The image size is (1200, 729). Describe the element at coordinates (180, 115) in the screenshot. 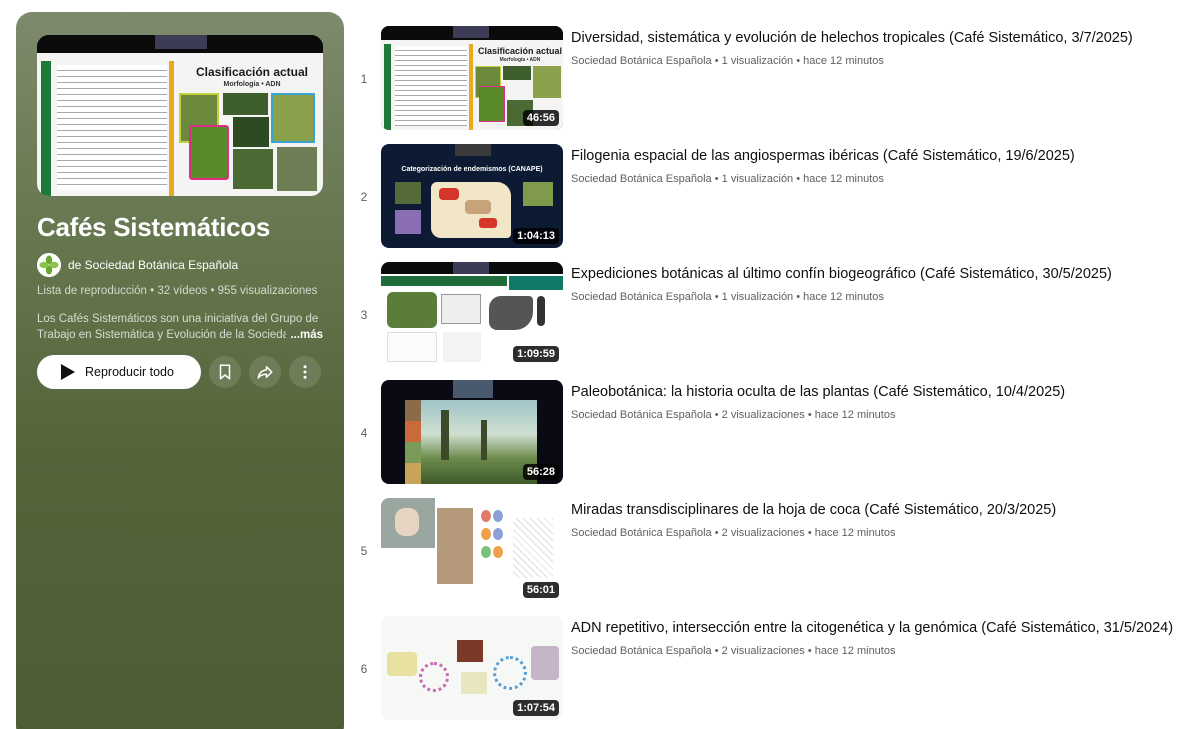

I see `playlist-thumbnail: Clasificación actual Morfología • ADN` at that location.